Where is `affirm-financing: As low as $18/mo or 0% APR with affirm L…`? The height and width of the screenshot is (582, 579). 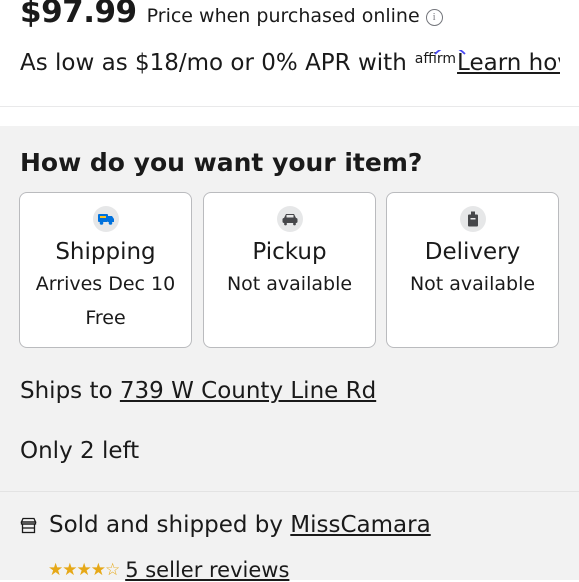 affirm-financing: As low as $18/mo or 0% APR with affirm L… is located at coordinates (290, 63).